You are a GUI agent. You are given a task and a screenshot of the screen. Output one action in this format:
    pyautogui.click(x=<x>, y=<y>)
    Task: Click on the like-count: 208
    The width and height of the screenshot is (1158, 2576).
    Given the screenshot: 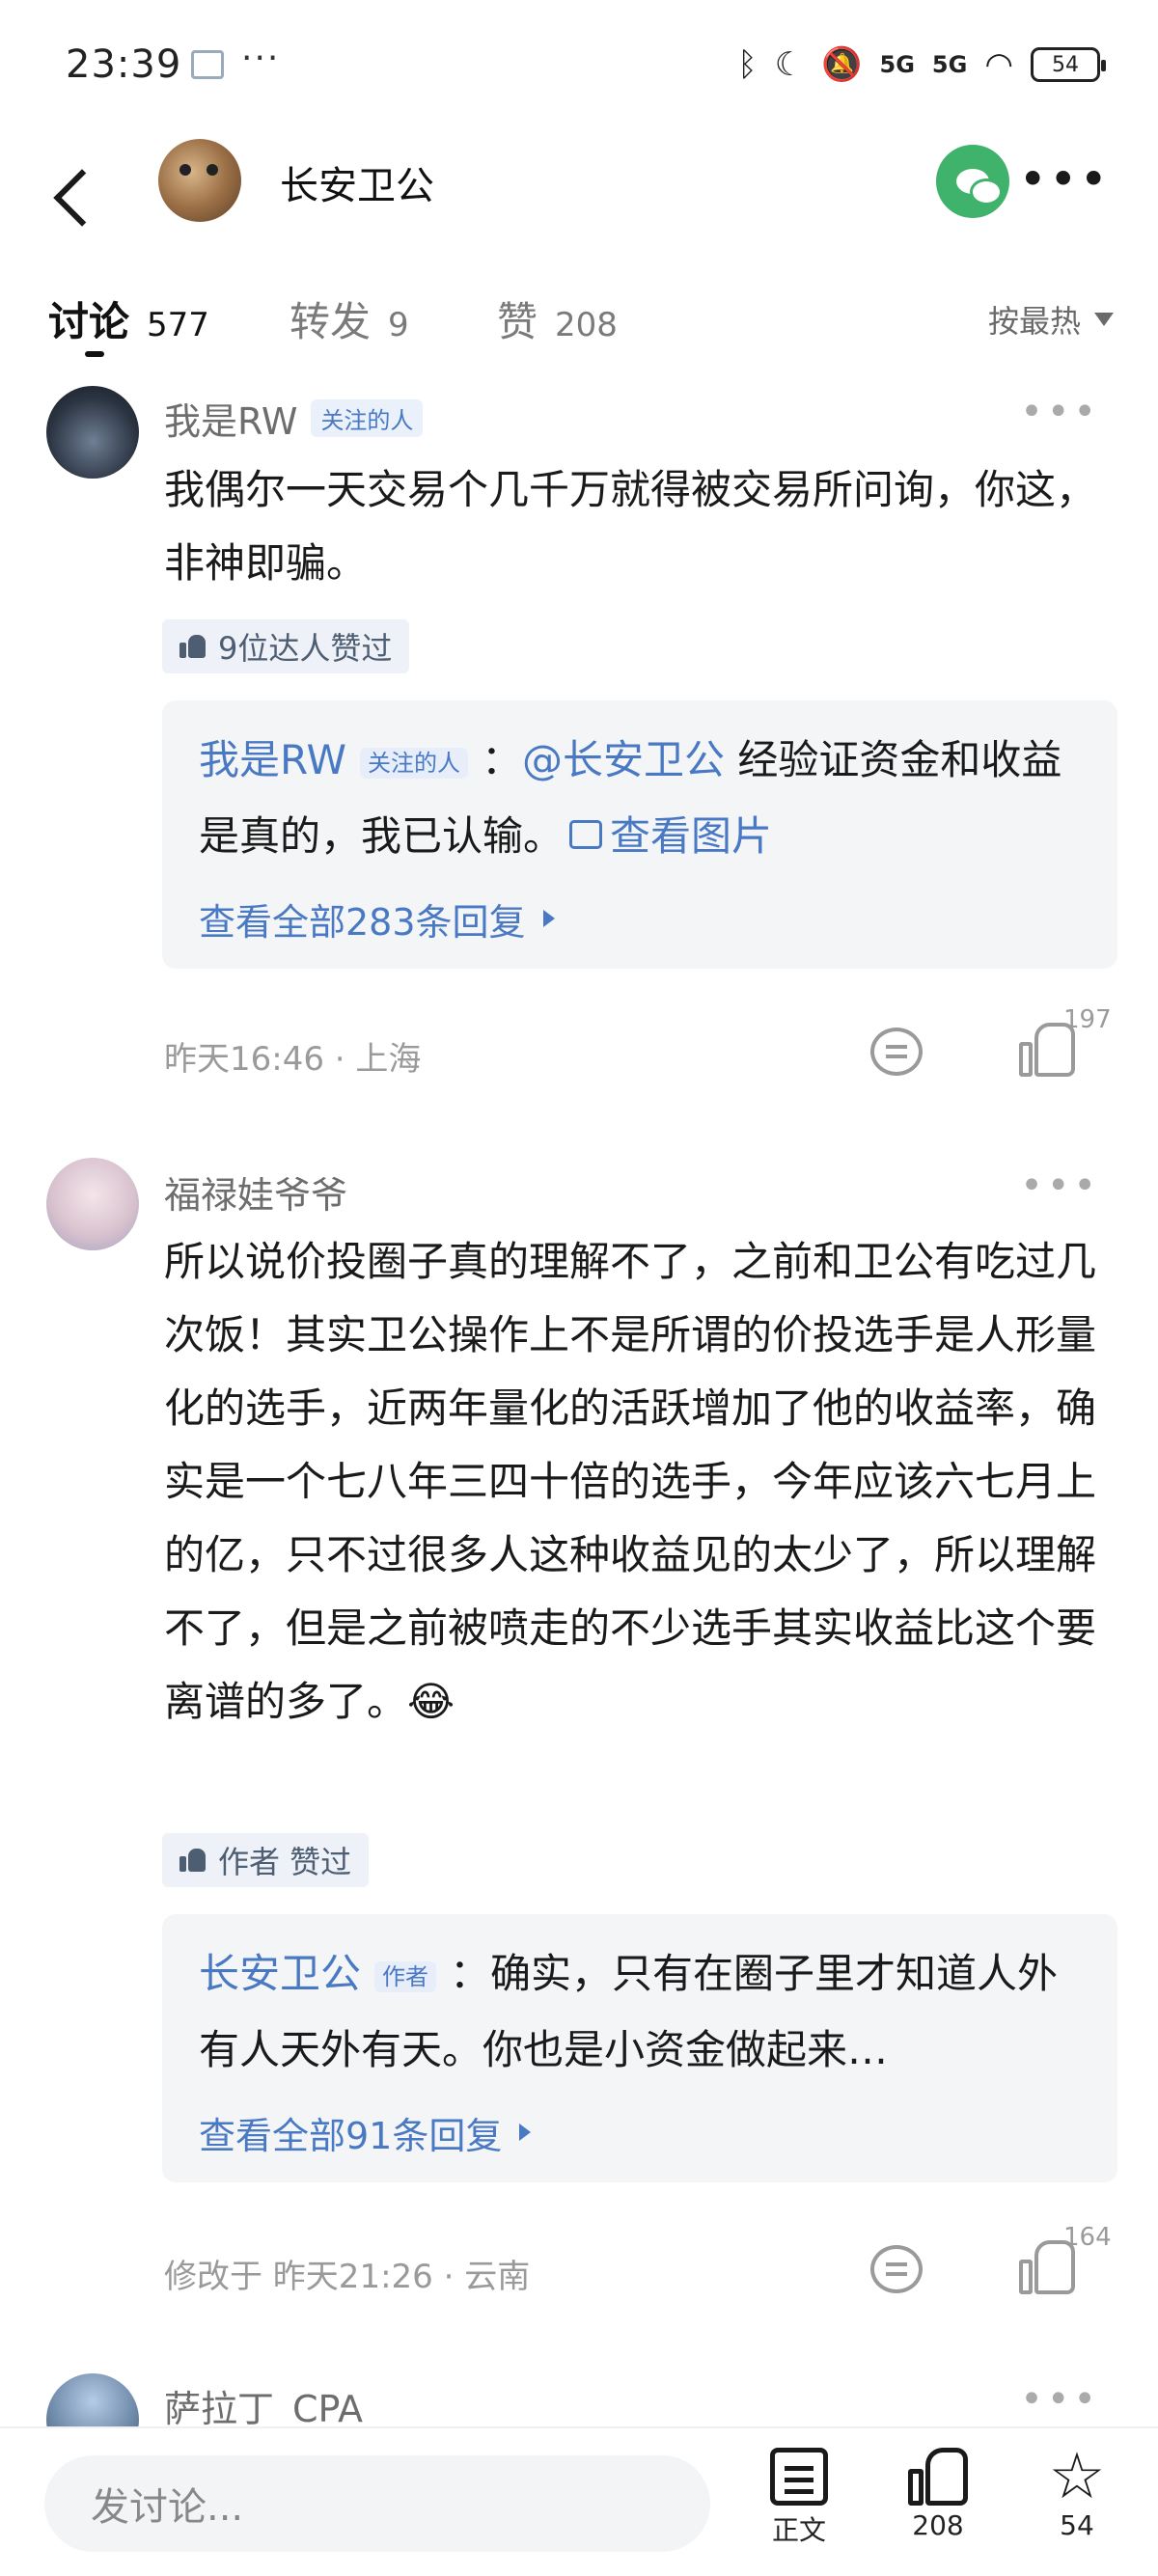 What is the action you would take?
    pyautogui.click(x=938, y=2525)
    